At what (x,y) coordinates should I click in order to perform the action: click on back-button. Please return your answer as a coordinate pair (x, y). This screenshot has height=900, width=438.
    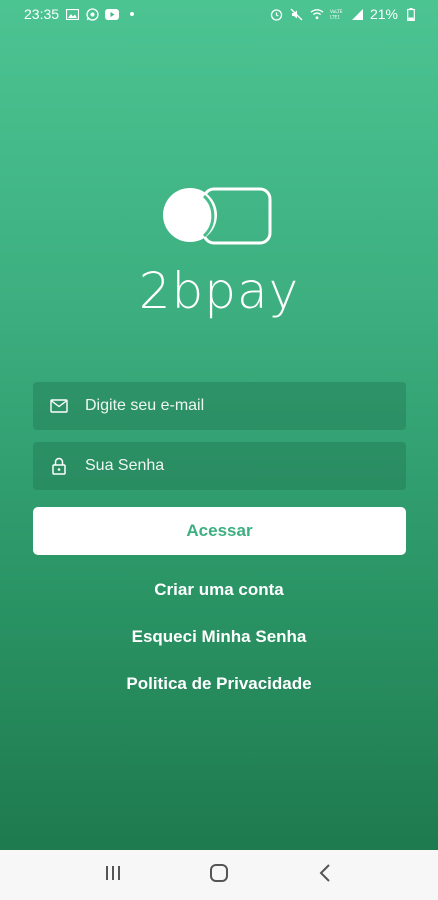
    Looking at the image, I should click on (325, 875).